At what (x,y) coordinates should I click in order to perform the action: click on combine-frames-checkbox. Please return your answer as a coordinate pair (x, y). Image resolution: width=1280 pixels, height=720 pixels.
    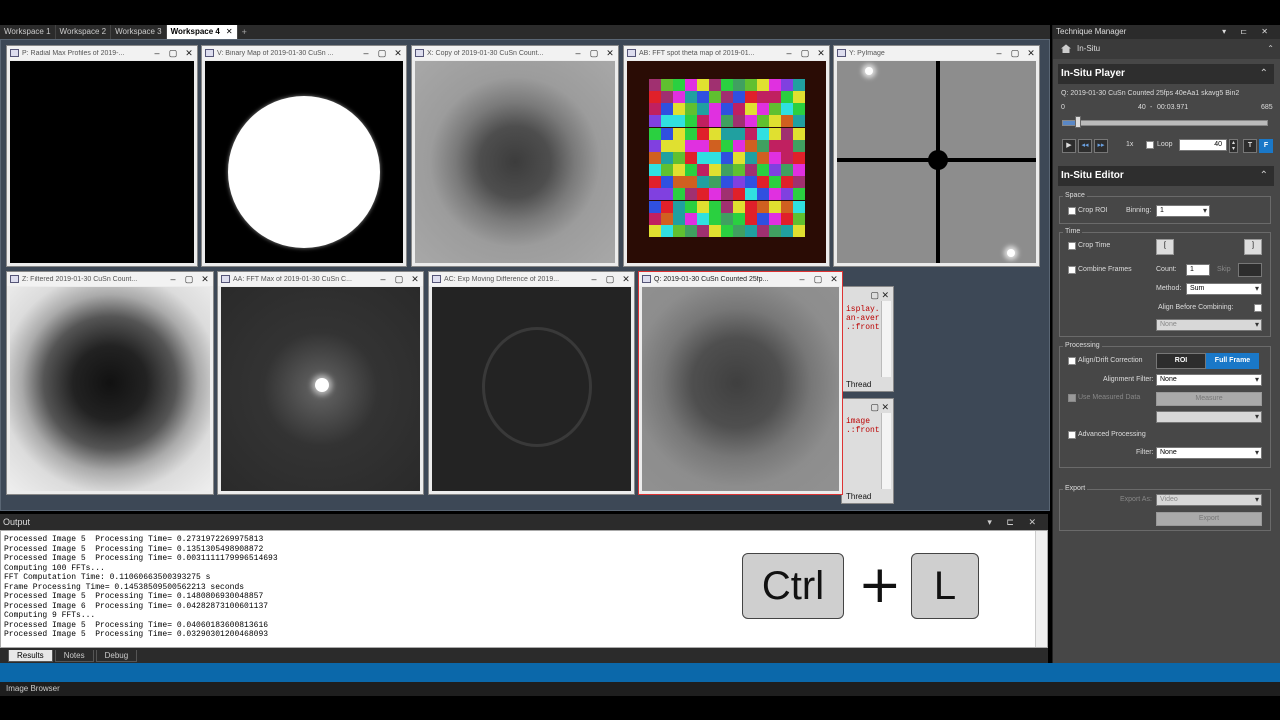
    Looking at the image, I should click on (1072, 270).